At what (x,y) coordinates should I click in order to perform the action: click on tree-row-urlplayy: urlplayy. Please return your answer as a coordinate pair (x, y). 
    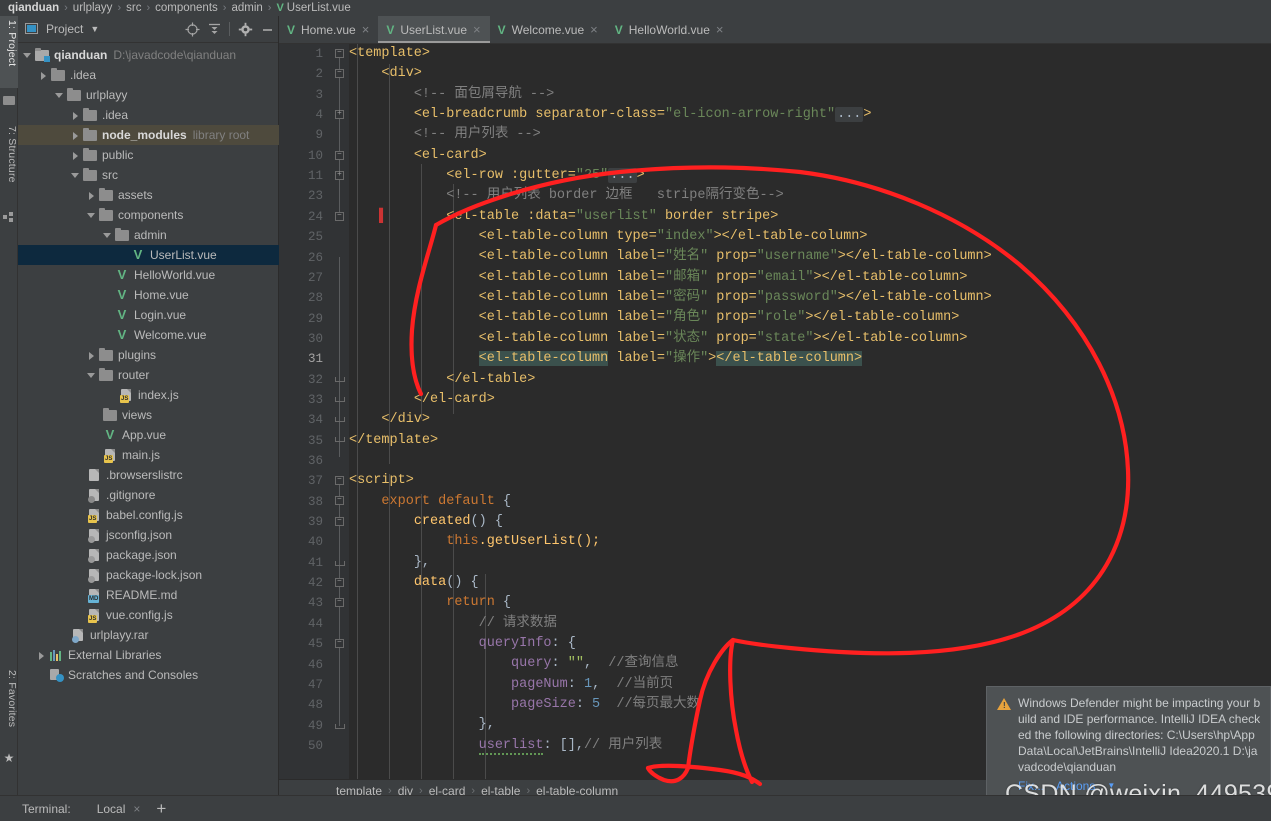
    Looking at the image, I should click on (148, 95).